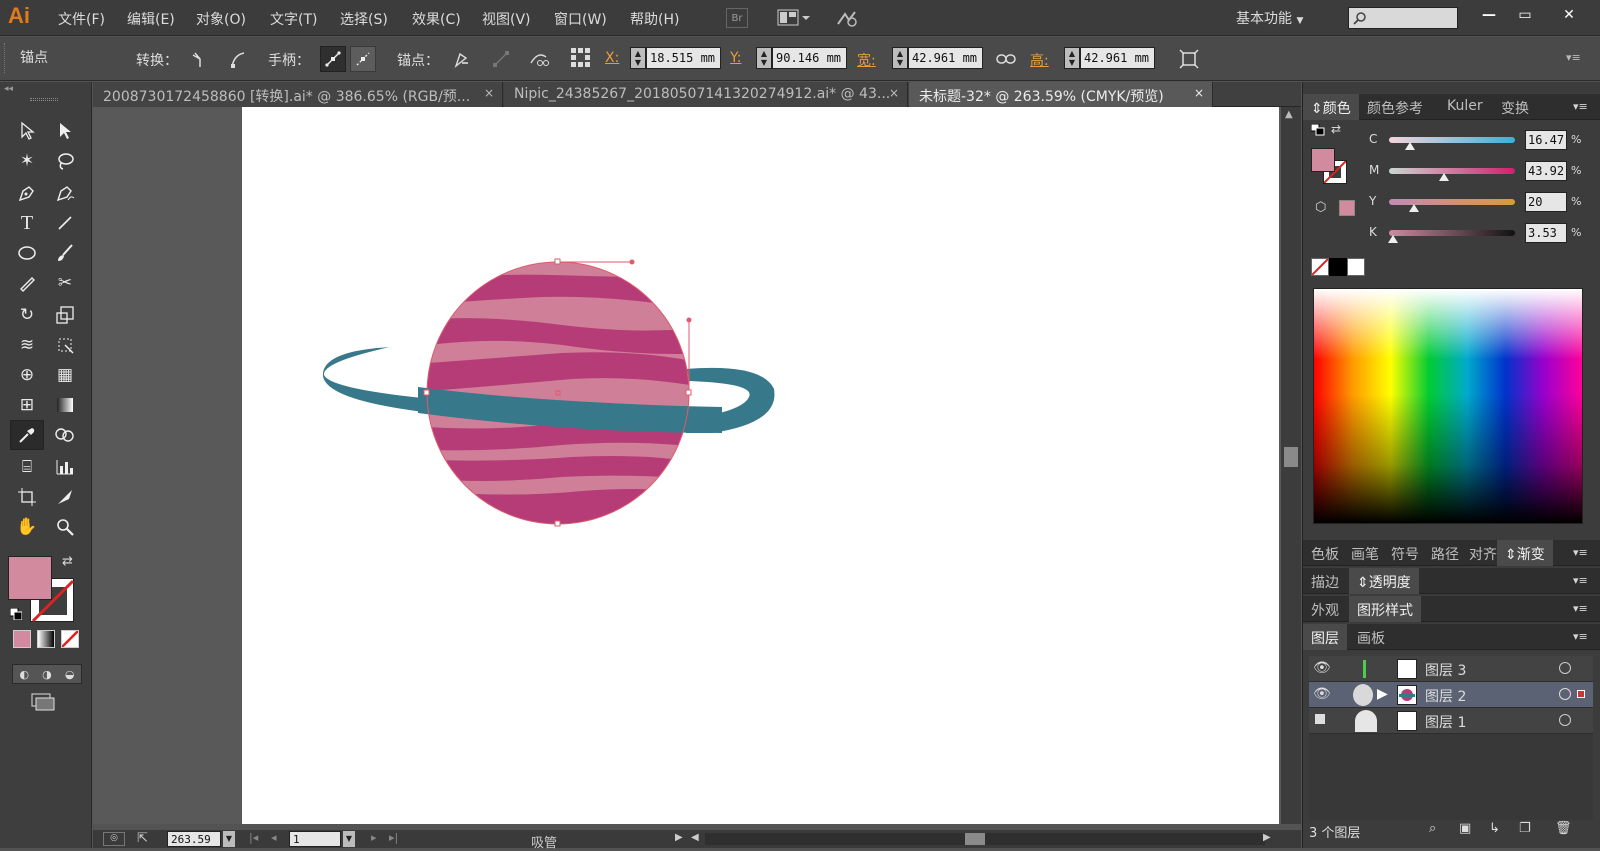  Describe the element at coordinates (65, 131) in the screenshot. I see `direct-selection-tool-icon` at that location.